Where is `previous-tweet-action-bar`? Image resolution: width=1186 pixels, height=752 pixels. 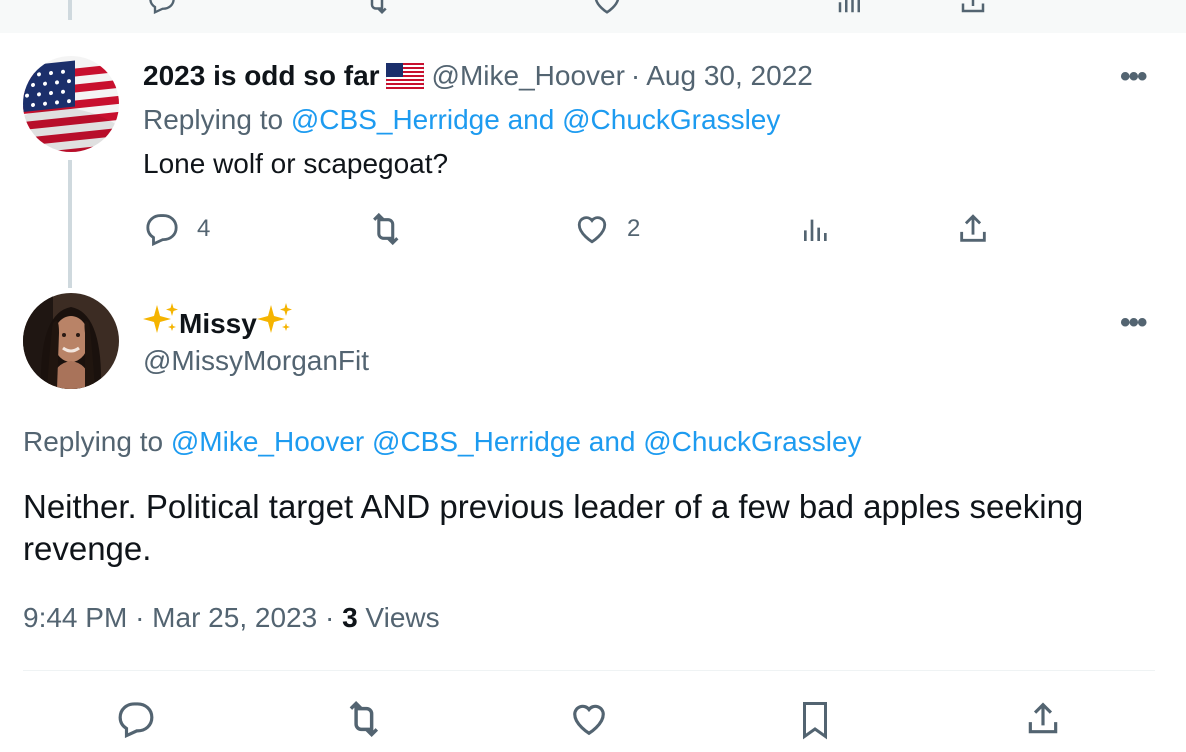 previous-tweet-action-bar is located at coordinates (593, 16).